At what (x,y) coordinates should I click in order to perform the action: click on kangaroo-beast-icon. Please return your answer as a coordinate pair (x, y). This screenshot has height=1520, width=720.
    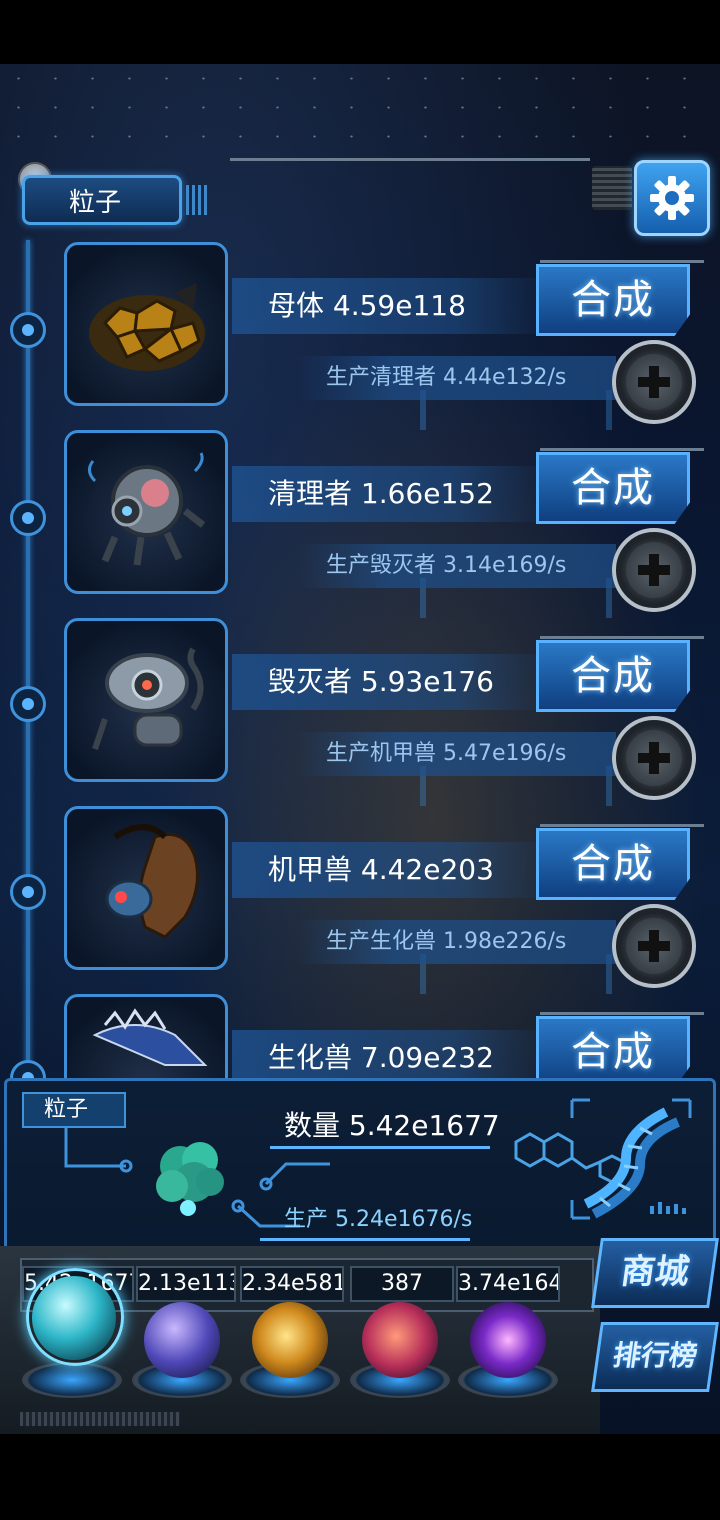
    Looking at the image, I should click on (152, 881).